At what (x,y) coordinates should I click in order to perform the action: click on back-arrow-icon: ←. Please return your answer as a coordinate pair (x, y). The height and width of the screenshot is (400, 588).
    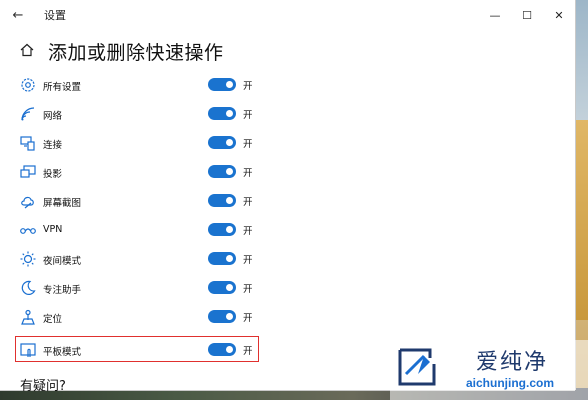
    Looking at the image, I should click on (18, 15).